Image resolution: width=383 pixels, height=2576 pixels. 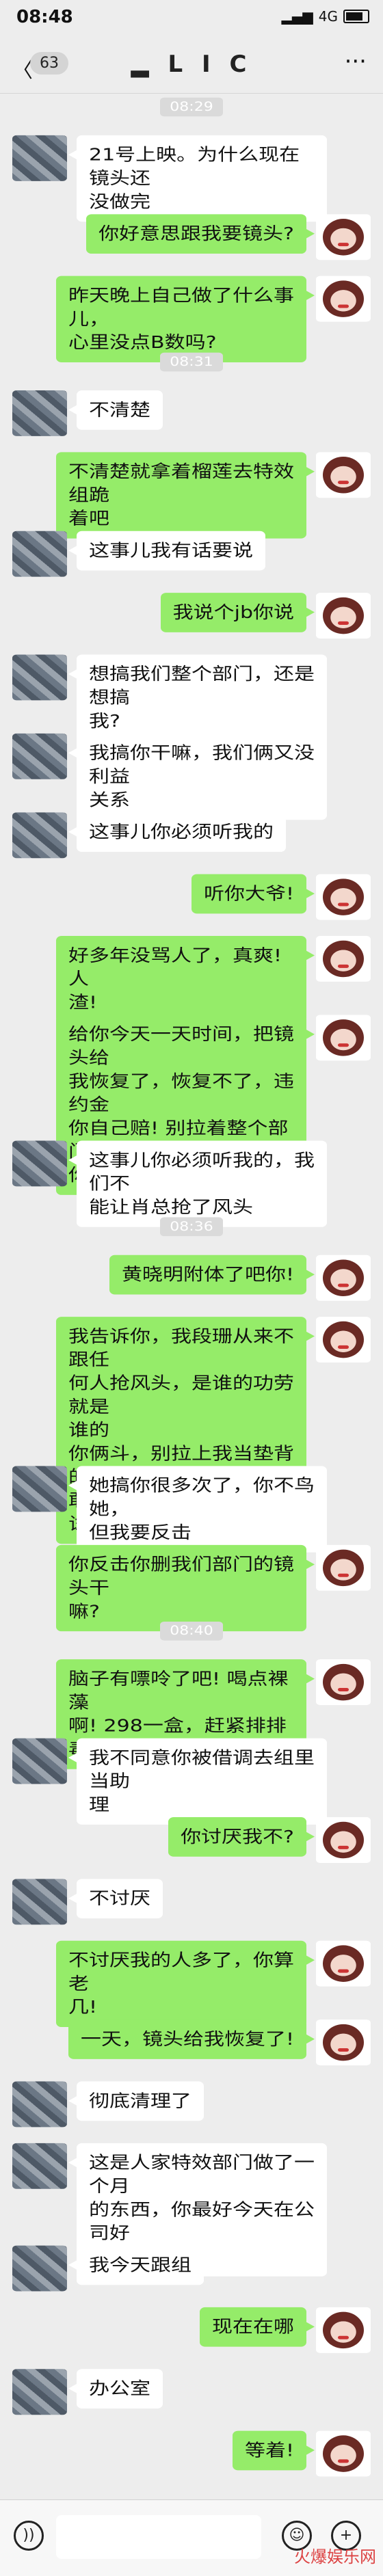 I want to click on signal-icon: ▂▄▆, so click(x=297, y=16).